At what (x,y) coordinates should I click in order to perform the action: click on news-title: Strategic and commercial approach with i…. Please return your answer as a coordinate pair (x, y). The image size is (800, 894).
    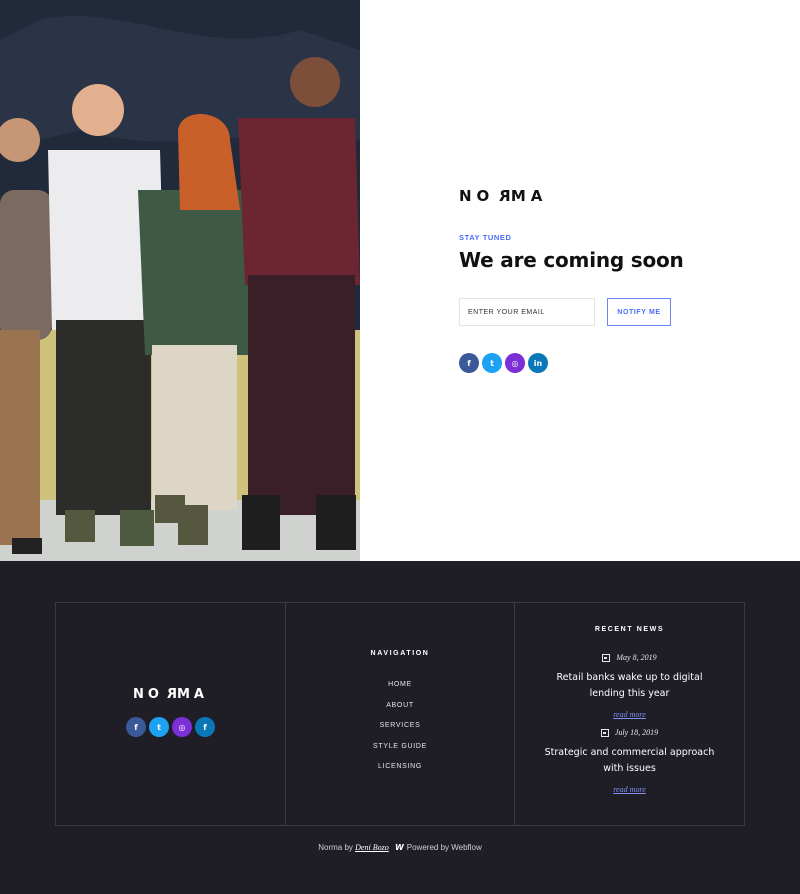
    Looking at the image, I should click on (629, 761).